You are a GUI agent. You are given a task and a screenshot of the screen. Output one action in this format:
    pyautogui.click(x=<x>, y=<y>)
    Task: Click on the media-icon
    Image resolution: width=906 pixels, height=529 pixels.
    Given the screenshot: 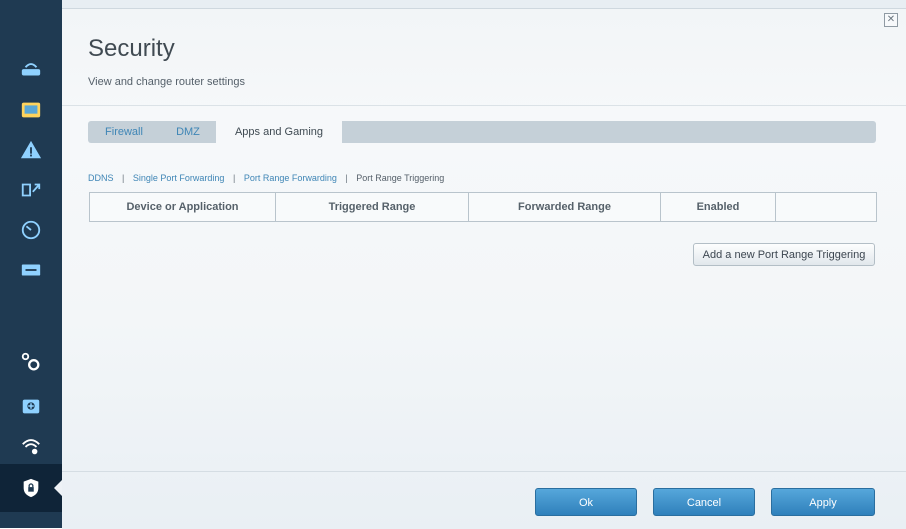 What is the action you would take?
    pyautogui.click(x=31, y=190)
    